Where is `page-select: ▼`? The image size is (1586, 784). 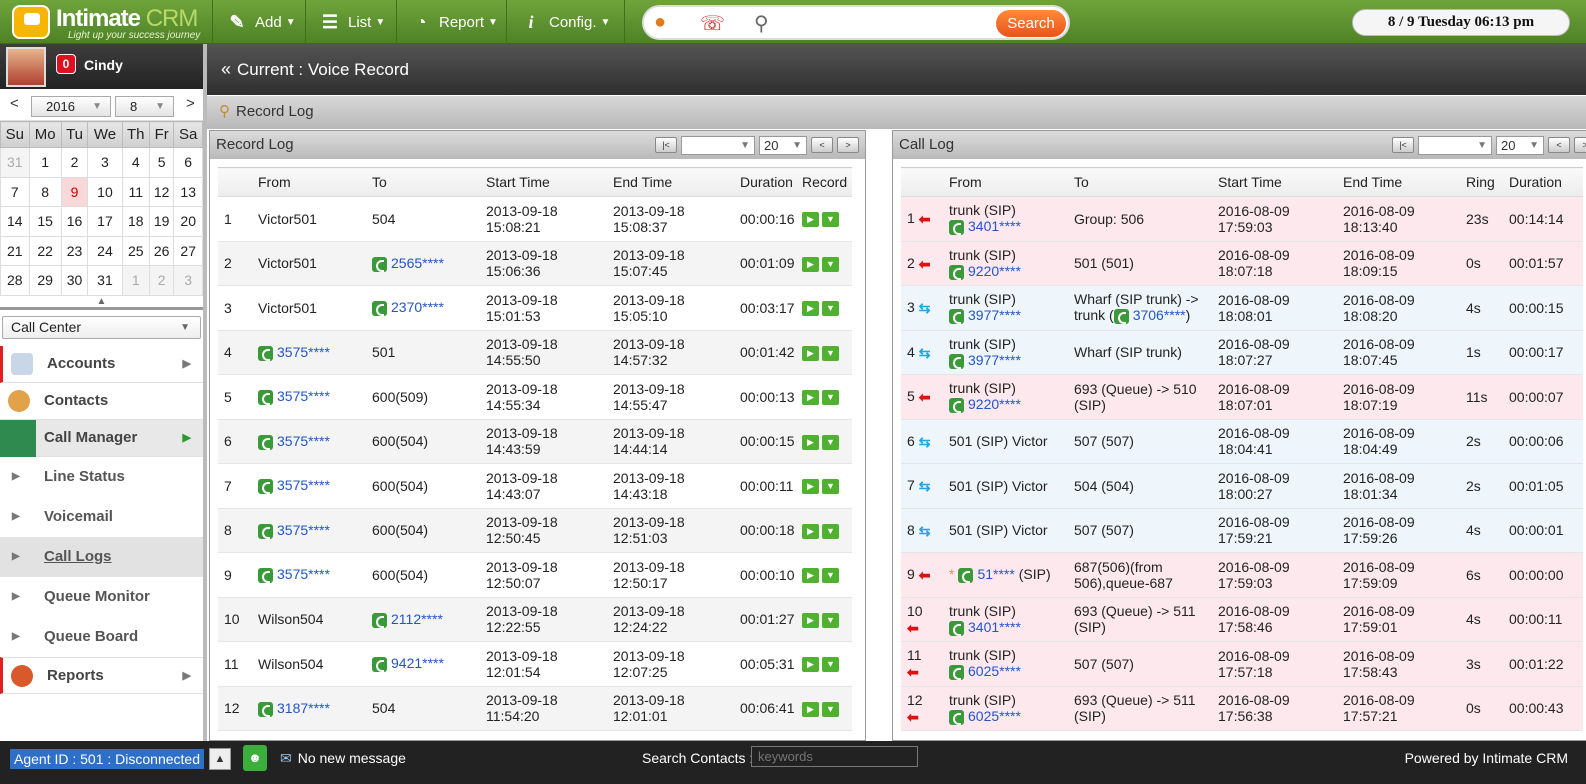 page-select: ▼ is located at coordinates (718, 145).